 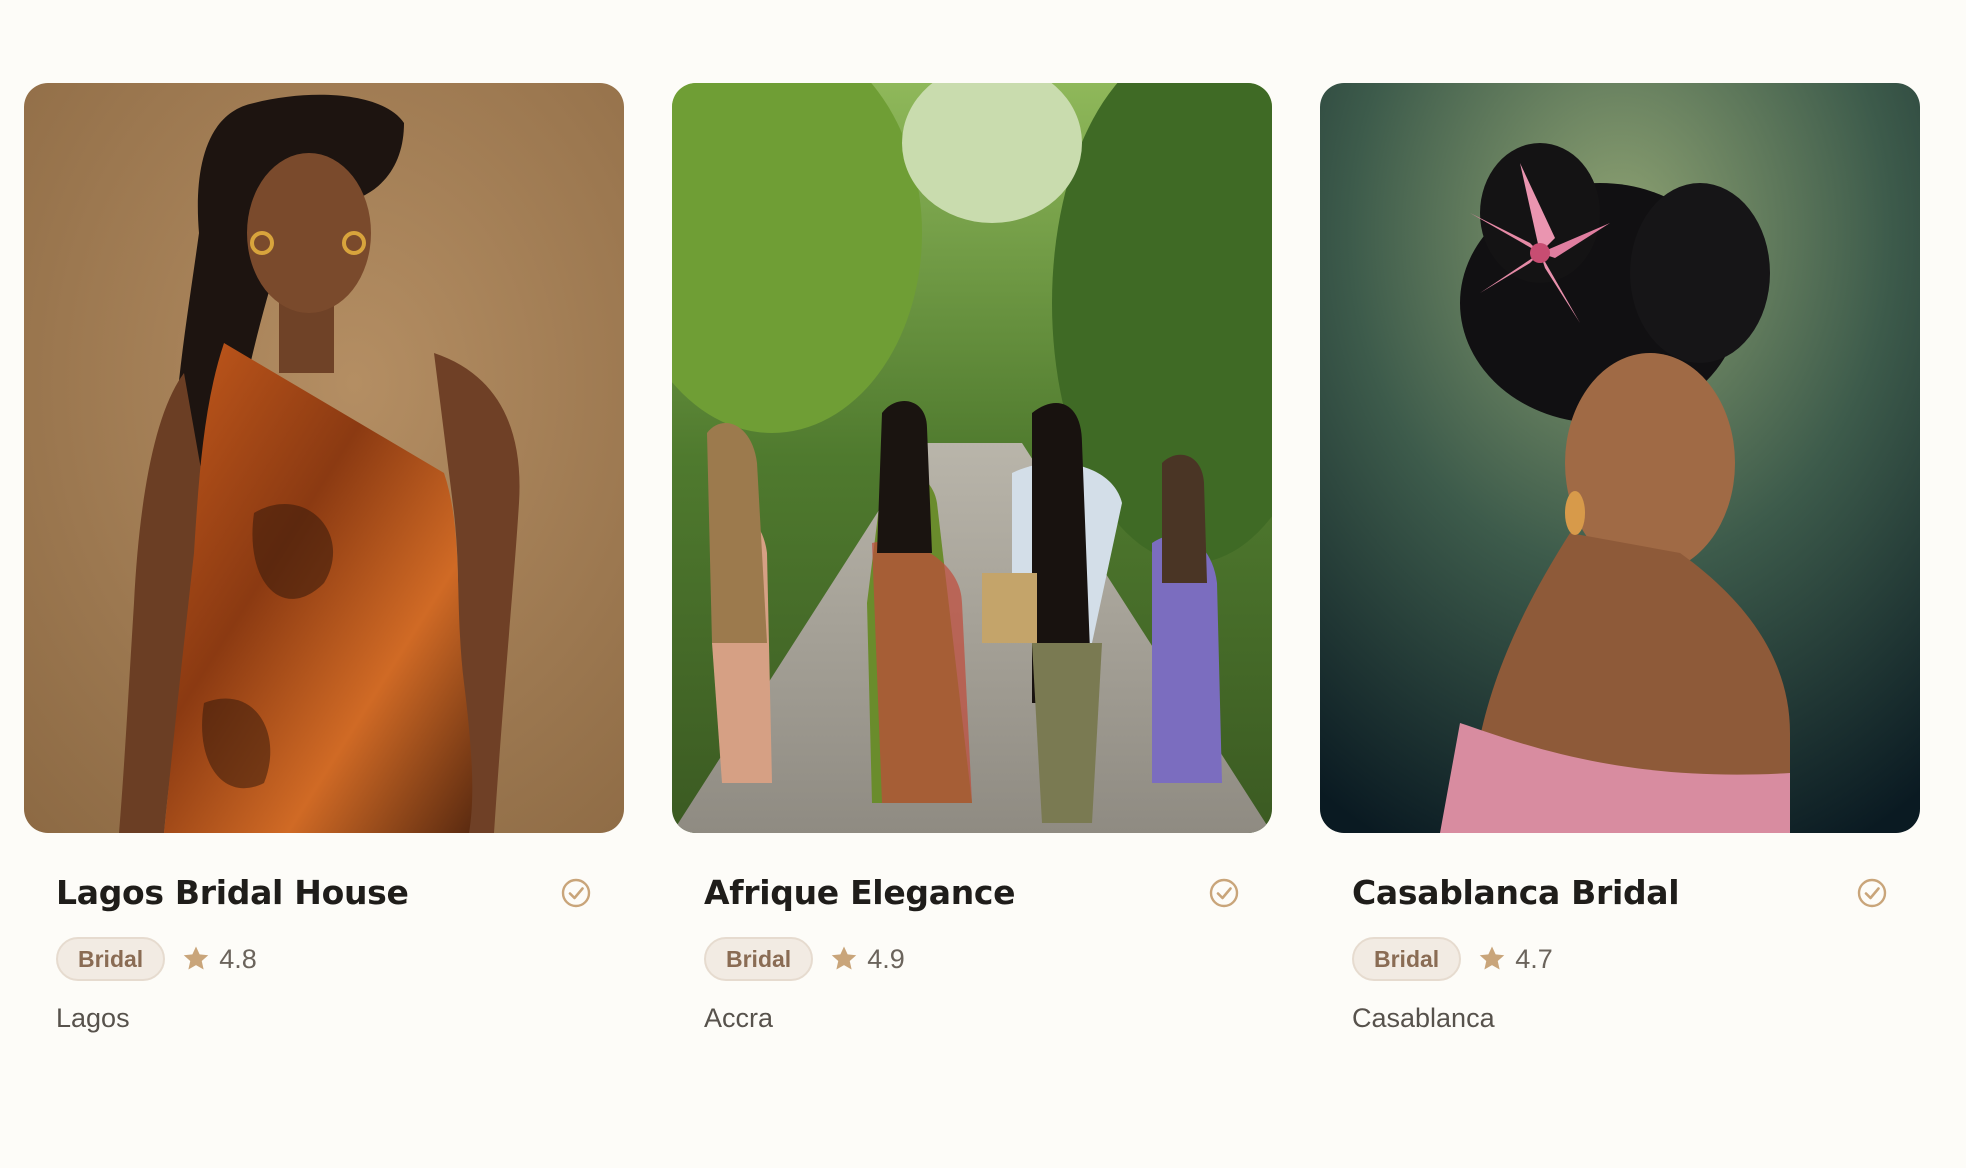 What do you see at coordinates (1620, 959) in the screenshot?
I see `vendor-meta: Bridal 4.7` at bounding box center [1620, 959].